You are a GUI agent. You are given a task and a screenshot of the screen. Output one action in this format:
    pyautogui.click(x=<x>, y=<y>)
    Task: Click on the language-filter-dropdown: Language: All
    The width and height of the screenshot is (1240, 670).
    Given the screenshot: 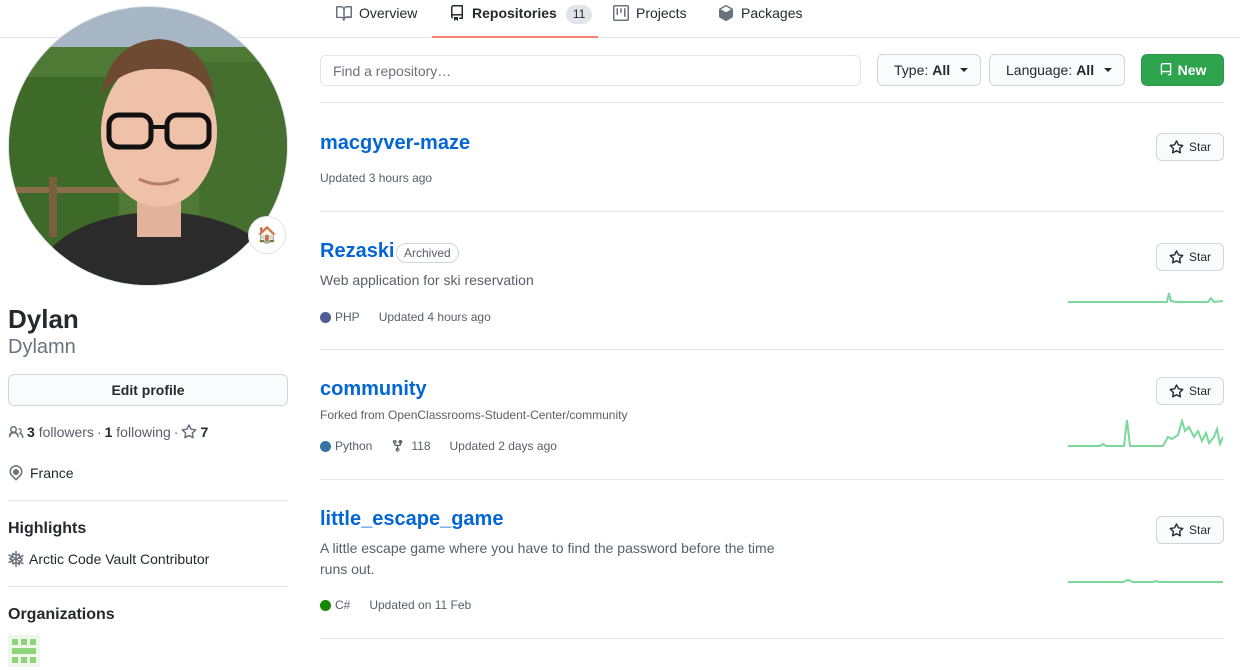 What is the action you would take?
    pyautogui.click(x=1057, y=70)
    